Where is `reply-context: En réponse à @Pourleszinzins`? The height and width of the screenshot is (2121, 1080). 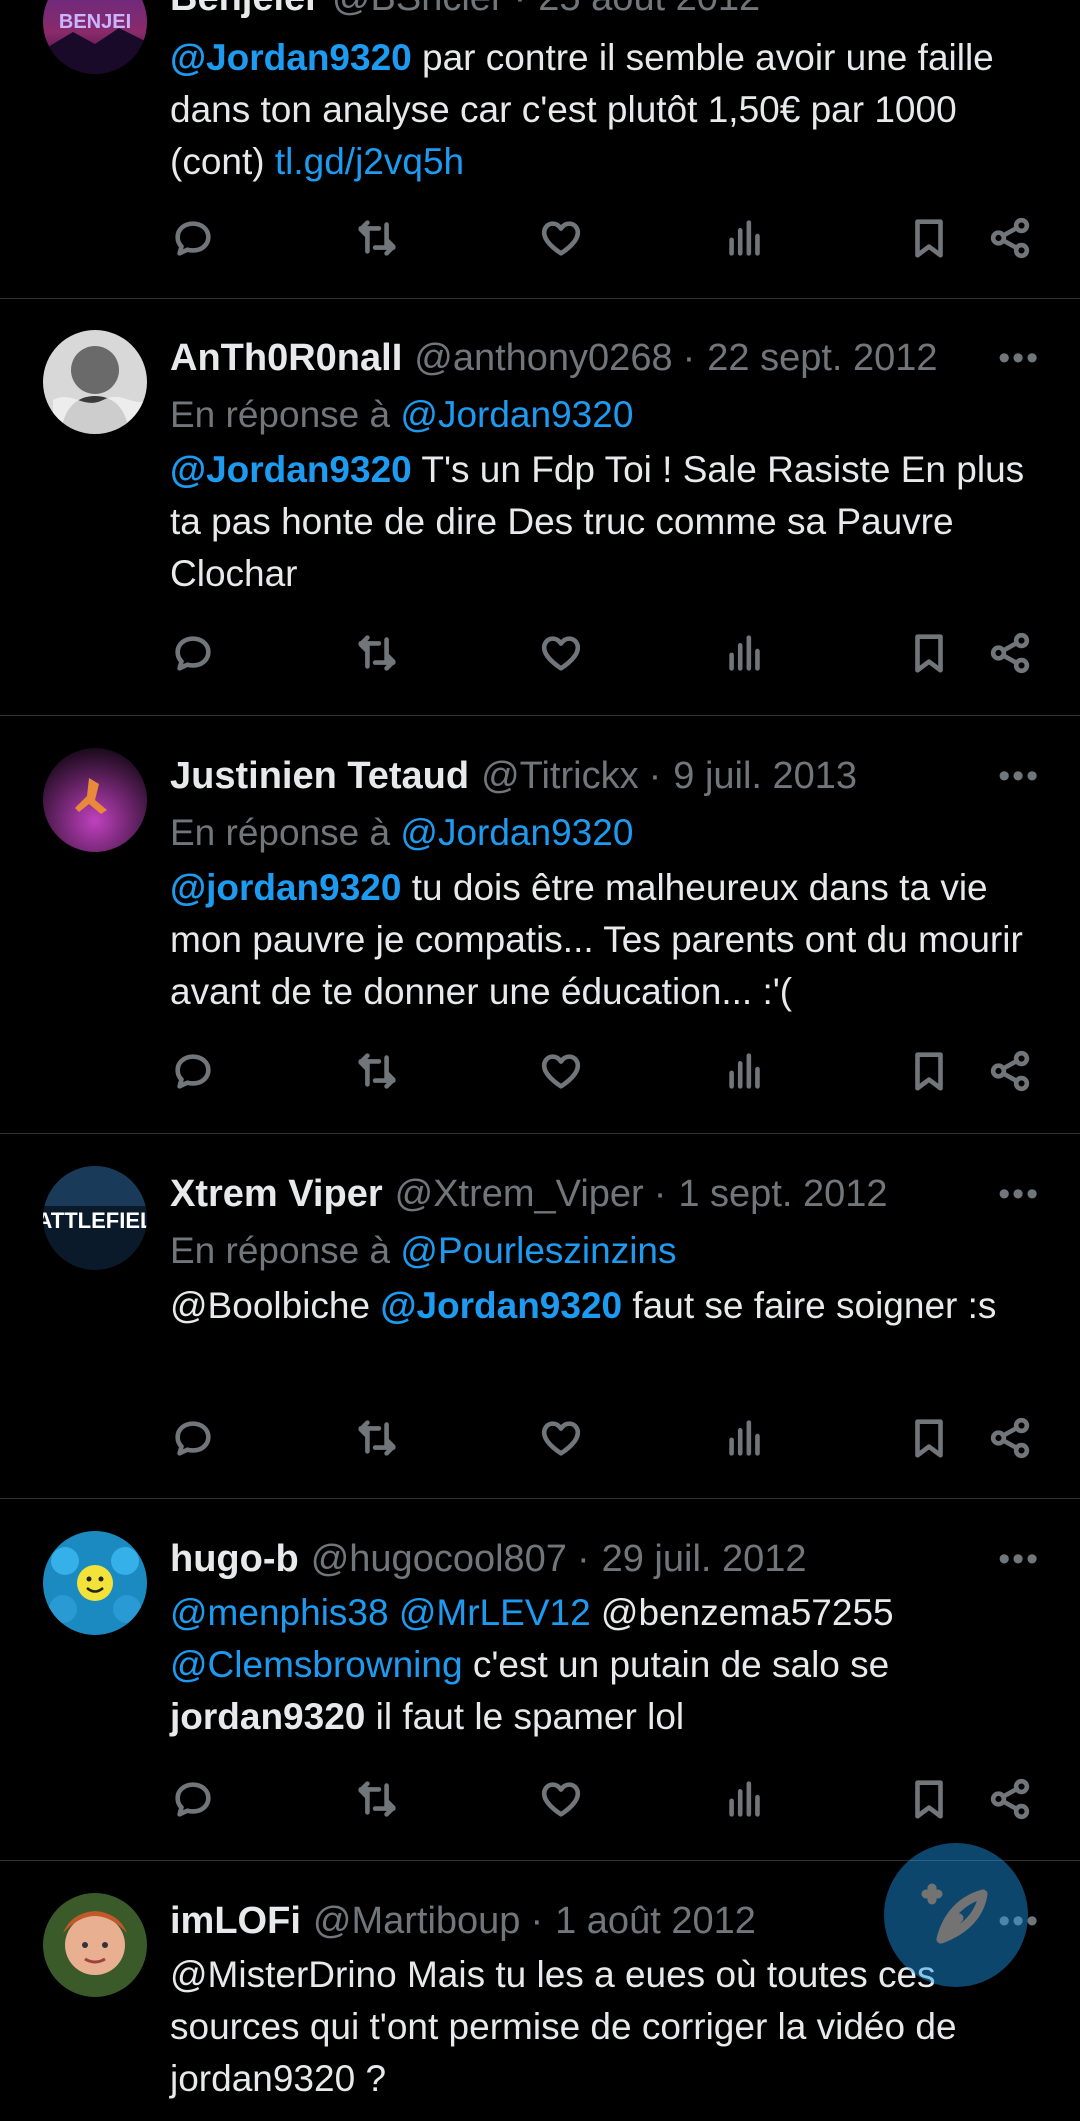 reply-context: En réponse à @Pourleszinzins is located at coordinates (605, 1251).